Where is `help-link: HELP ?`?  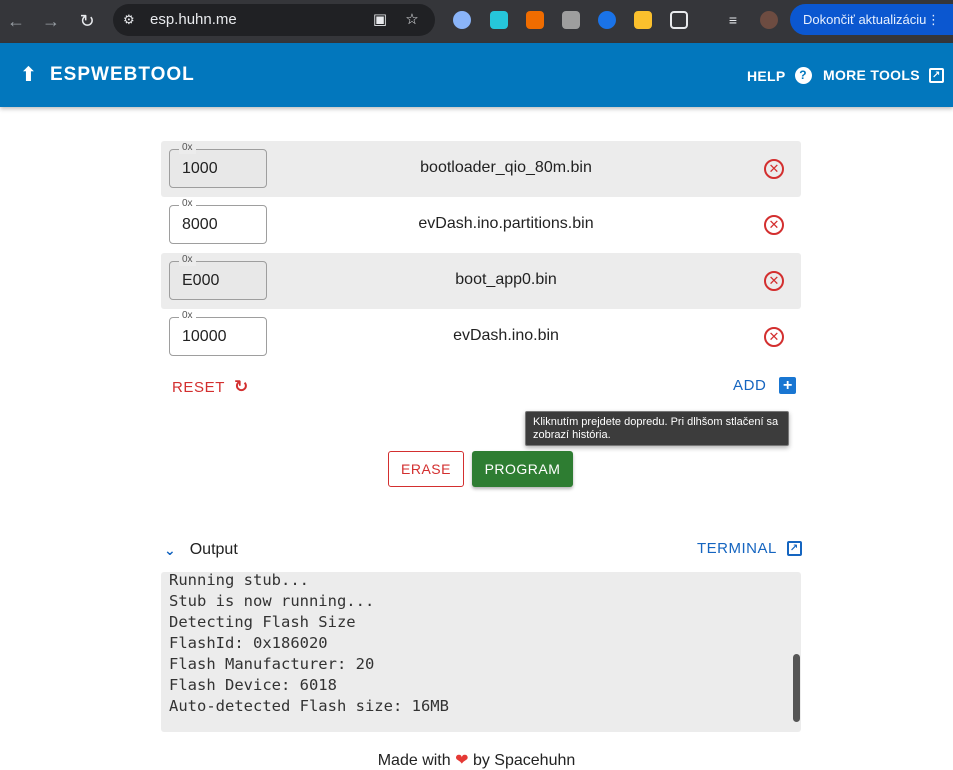
help-link: HELP ? is located at coordinates (779, 75).